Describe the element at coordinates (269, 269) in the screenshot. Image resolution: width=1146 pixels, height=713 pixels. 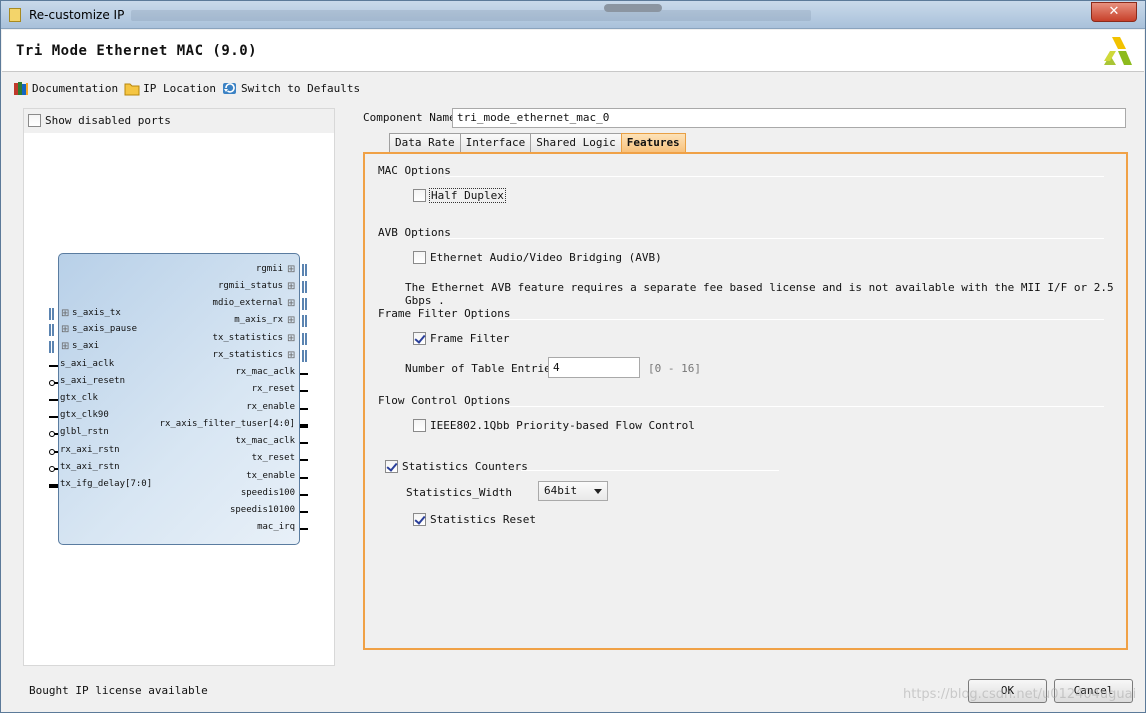
I see `port-label-rgmii: rgmii` at that location.